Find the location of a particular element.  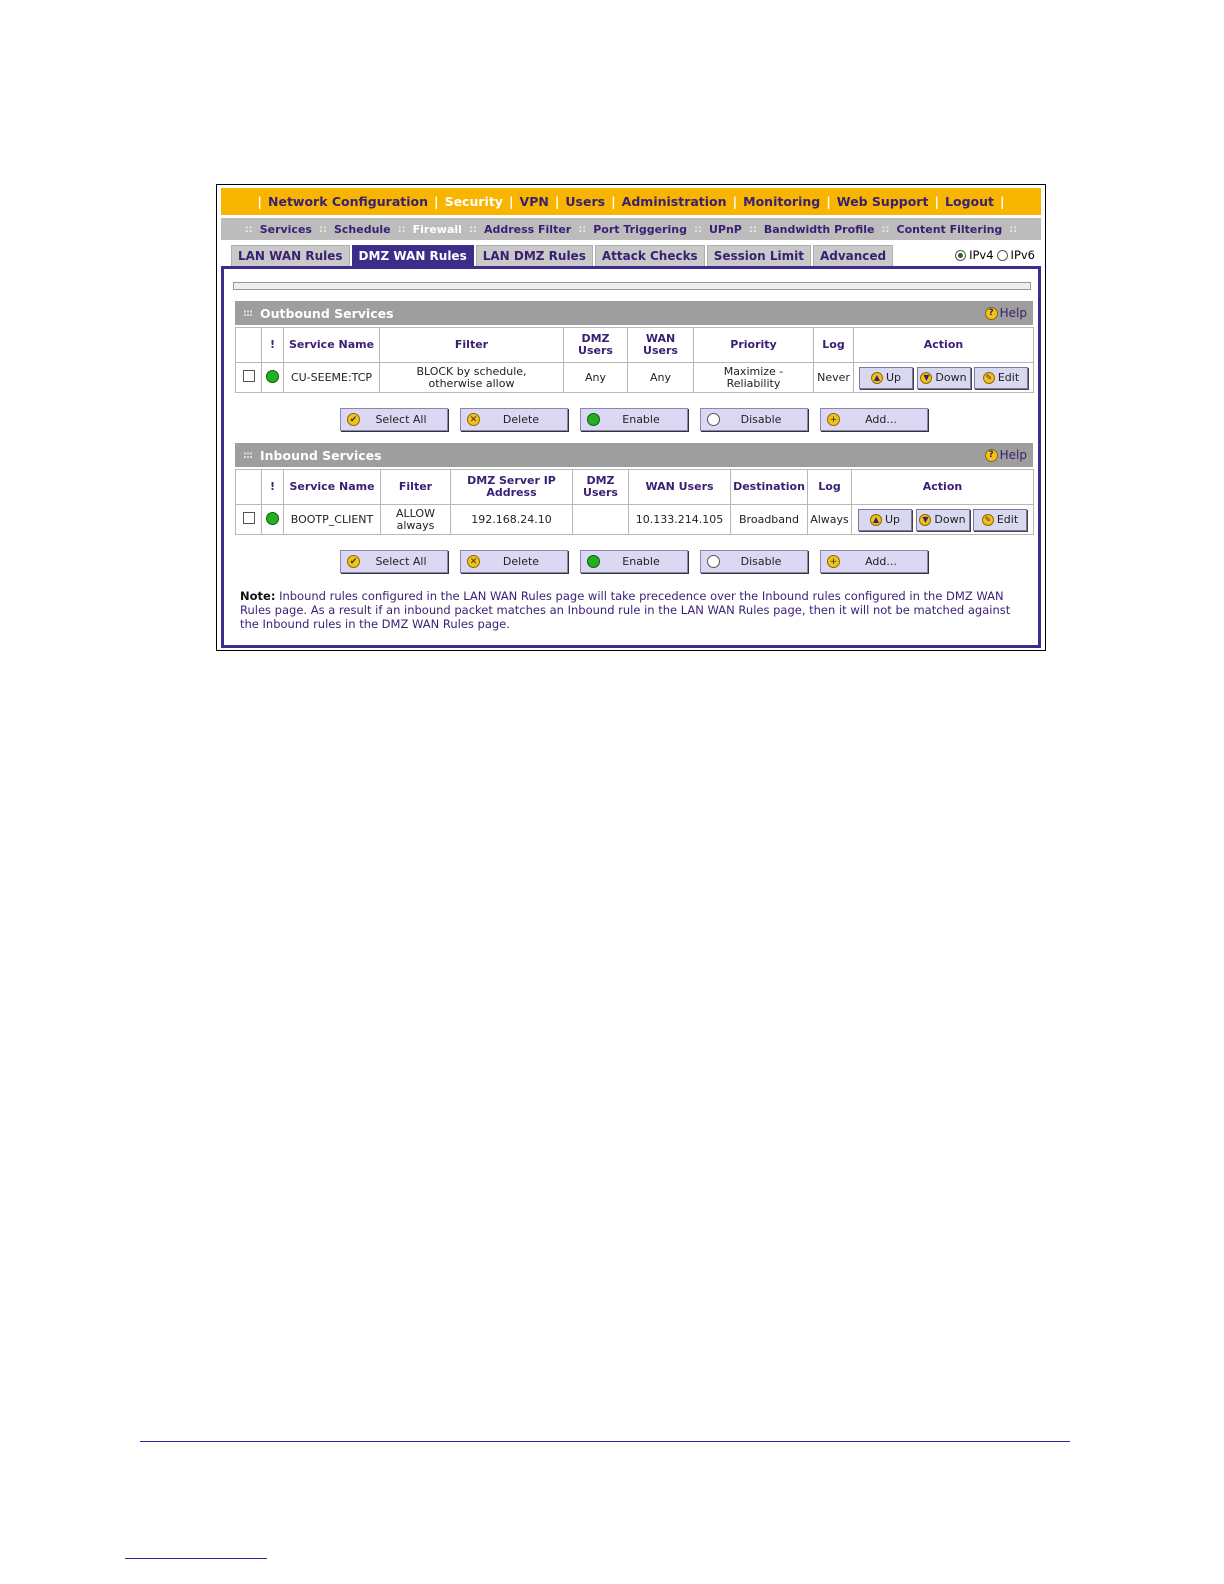

inbound-services-title: Inbound Services is located at coordinates (321, 455).